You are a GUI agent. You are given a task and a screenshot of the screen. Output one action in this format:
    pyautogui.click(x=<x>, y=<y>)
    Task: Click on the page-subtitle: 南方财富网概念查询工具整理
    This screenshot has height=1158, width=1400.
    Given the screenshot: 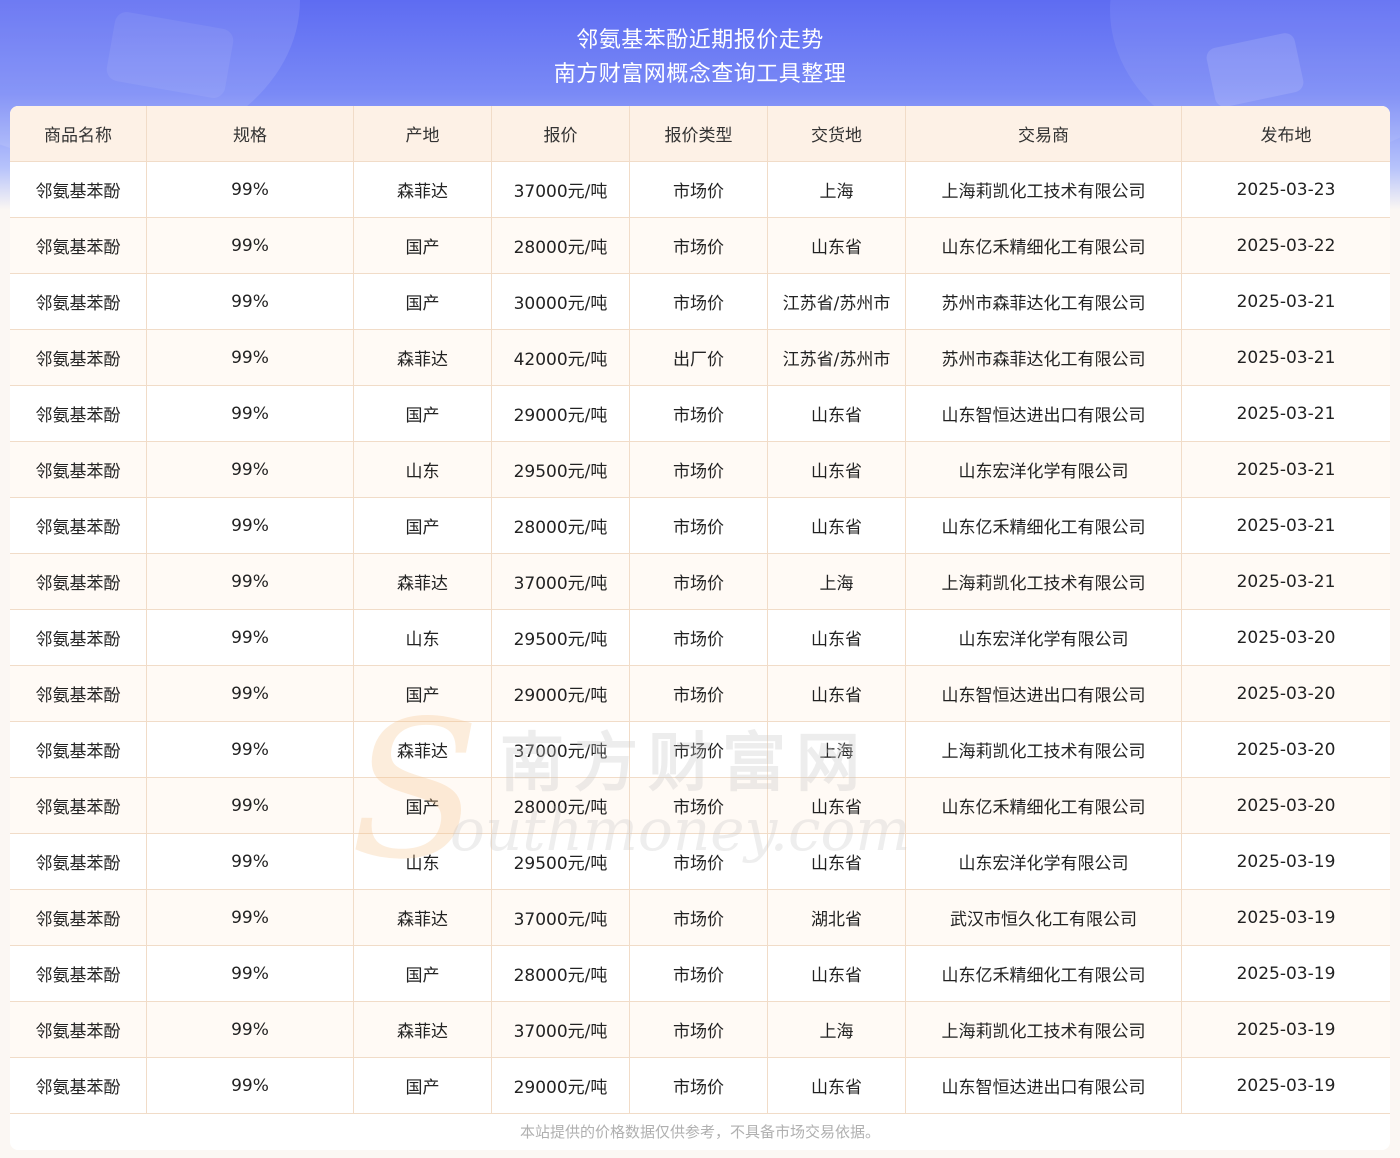 What is the action you would take?
    pyautogui.click(x=700, y=74)
    